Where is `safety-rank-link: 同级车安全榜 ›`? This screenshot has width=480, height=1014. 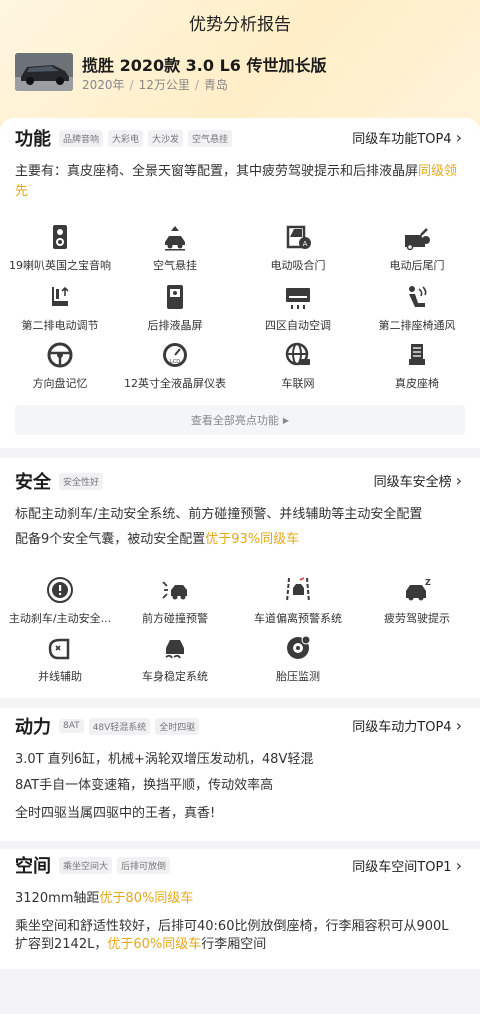
safety-rank-link: 同级车安全榜 › is located at coordinates (418, 480).